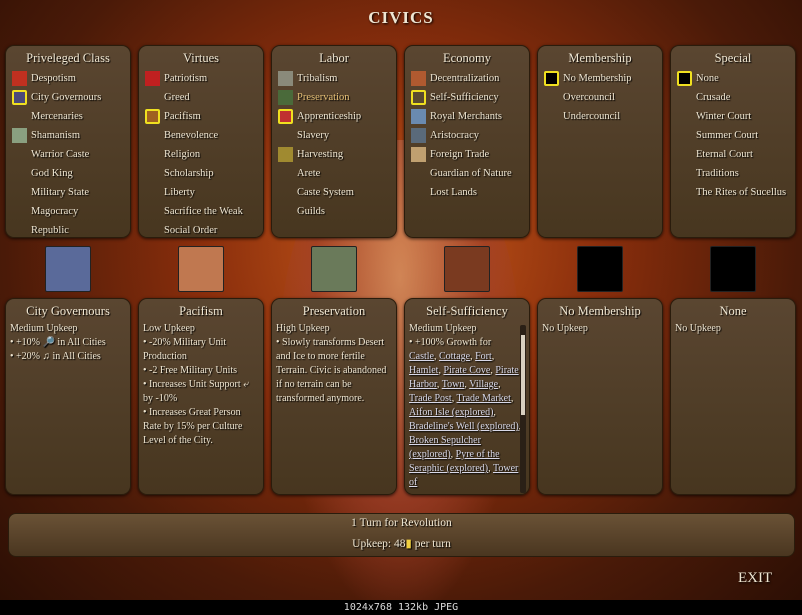 This screenshot has width=802, height=615. I want to click on civic-option: Apprenticeship, so click(334, 116).